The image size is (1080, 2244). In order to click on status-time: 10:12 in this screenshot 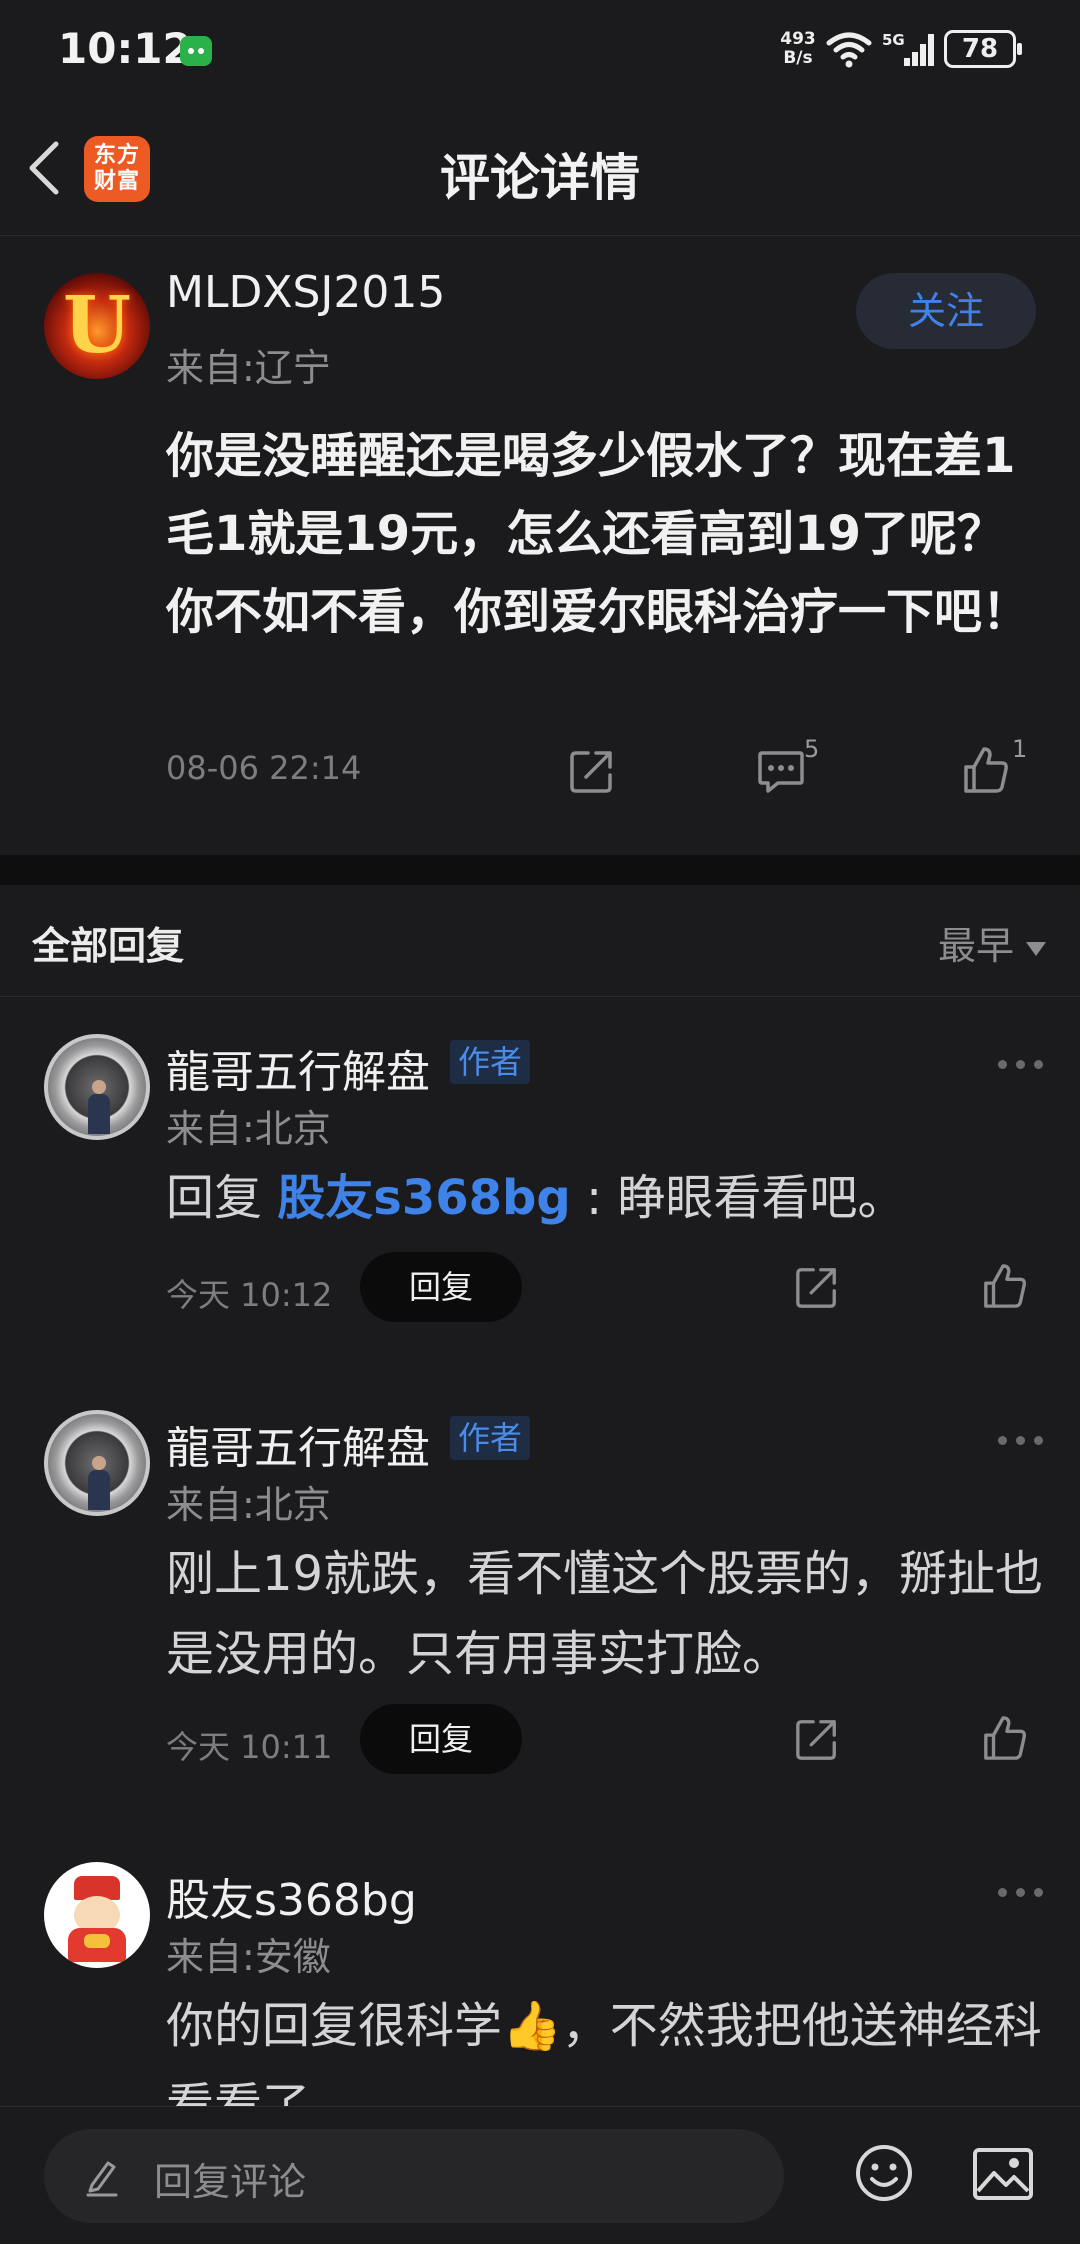, I will do `click(125, 48)`.